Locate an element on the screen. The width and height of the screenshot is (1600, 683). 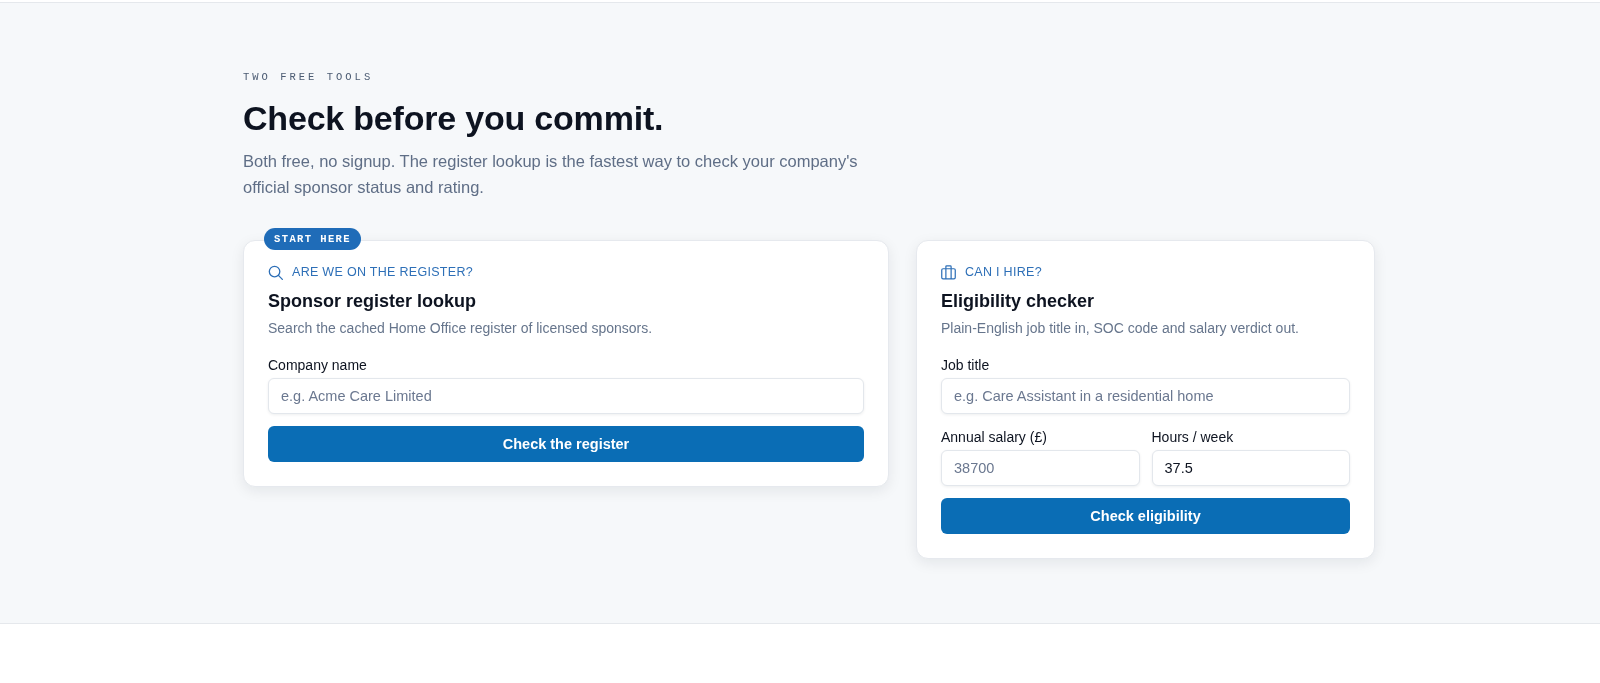
page-heading: Check before you commit. is located at coordinates (454, 118).